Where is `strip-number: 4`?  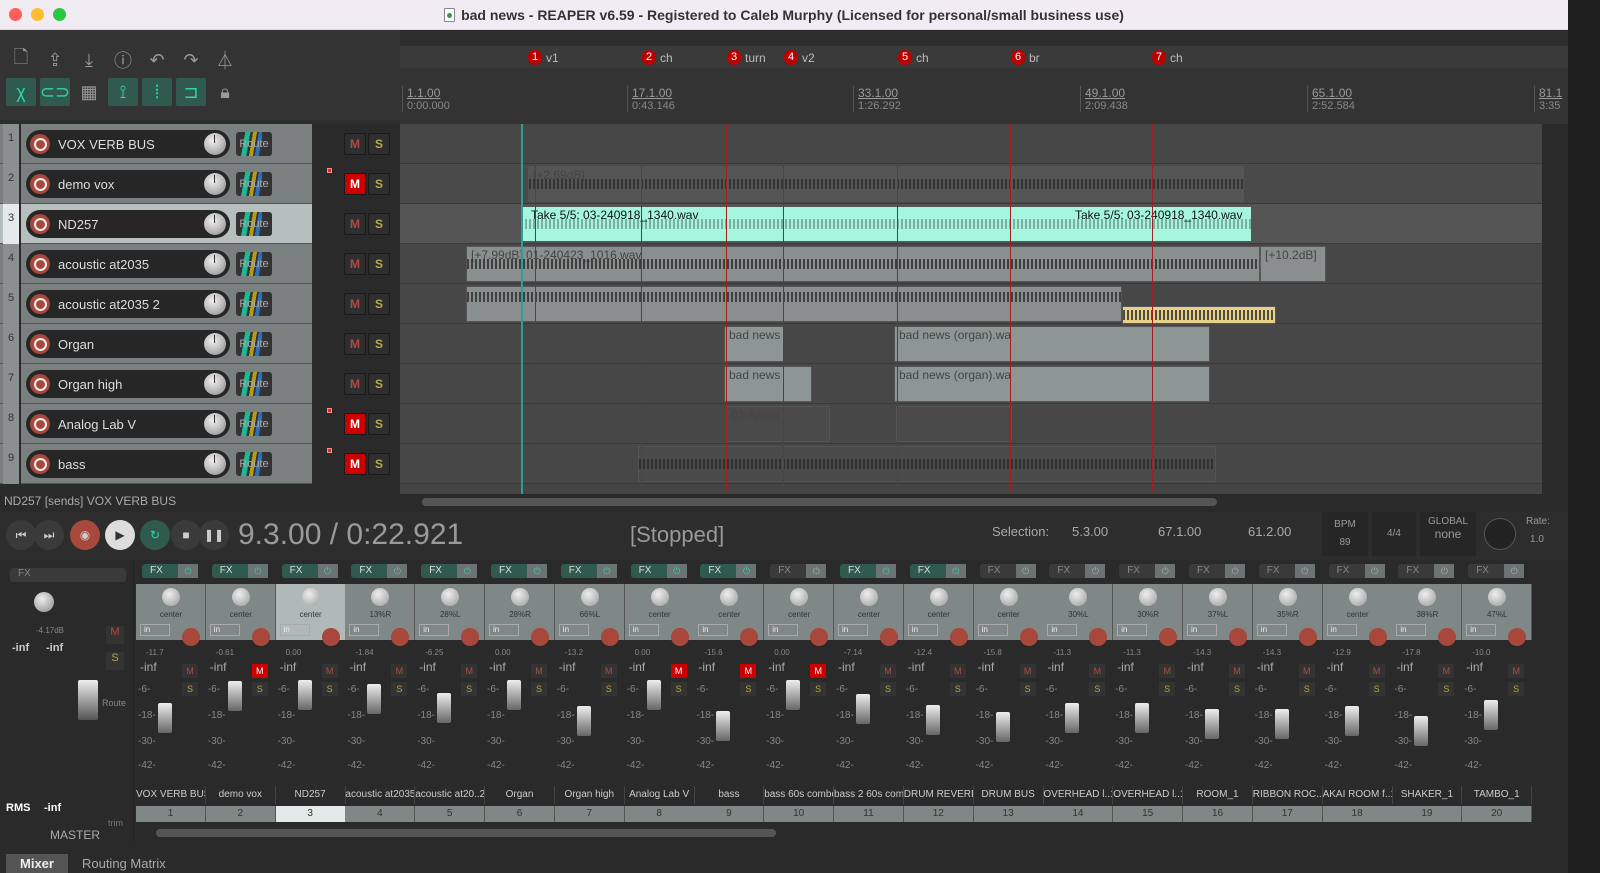
strip-number: 4 is located at coordinates (380, 814).